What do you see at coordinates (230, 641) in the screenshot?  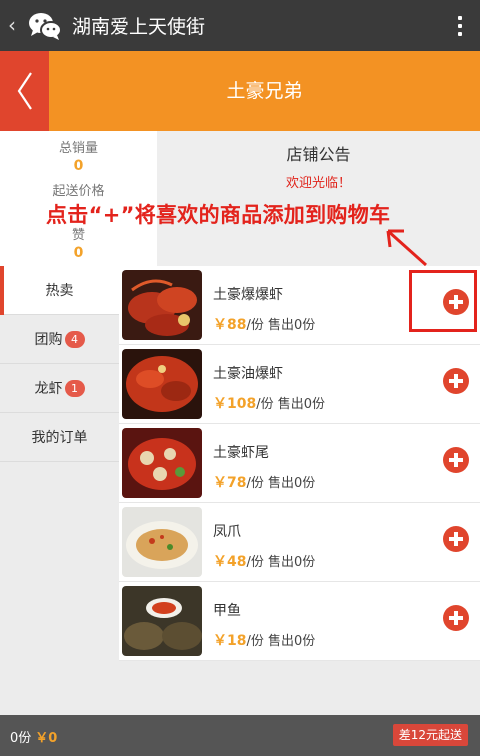 I see `product-price: ￥18` at bounding box center [230, 641].